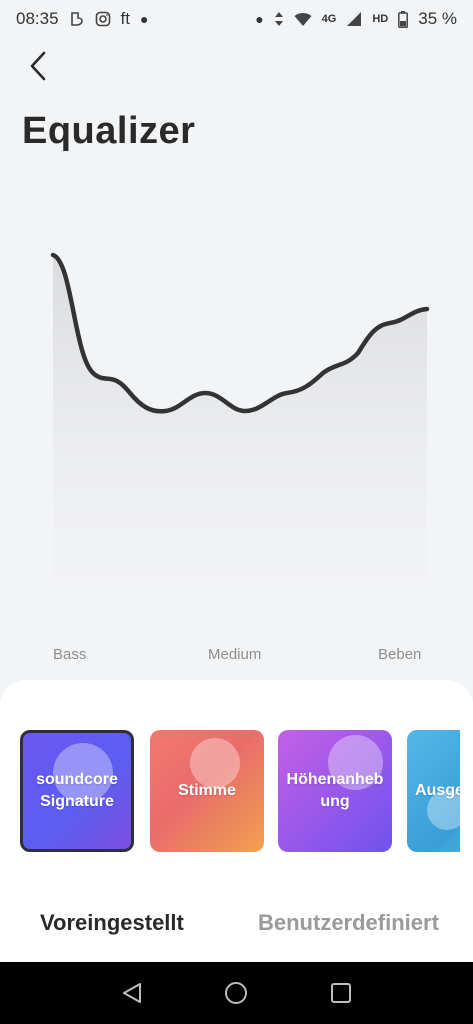 The image size is (473, 1024). I want to click on preset-label: soundcore Signature, so click(77, 790).